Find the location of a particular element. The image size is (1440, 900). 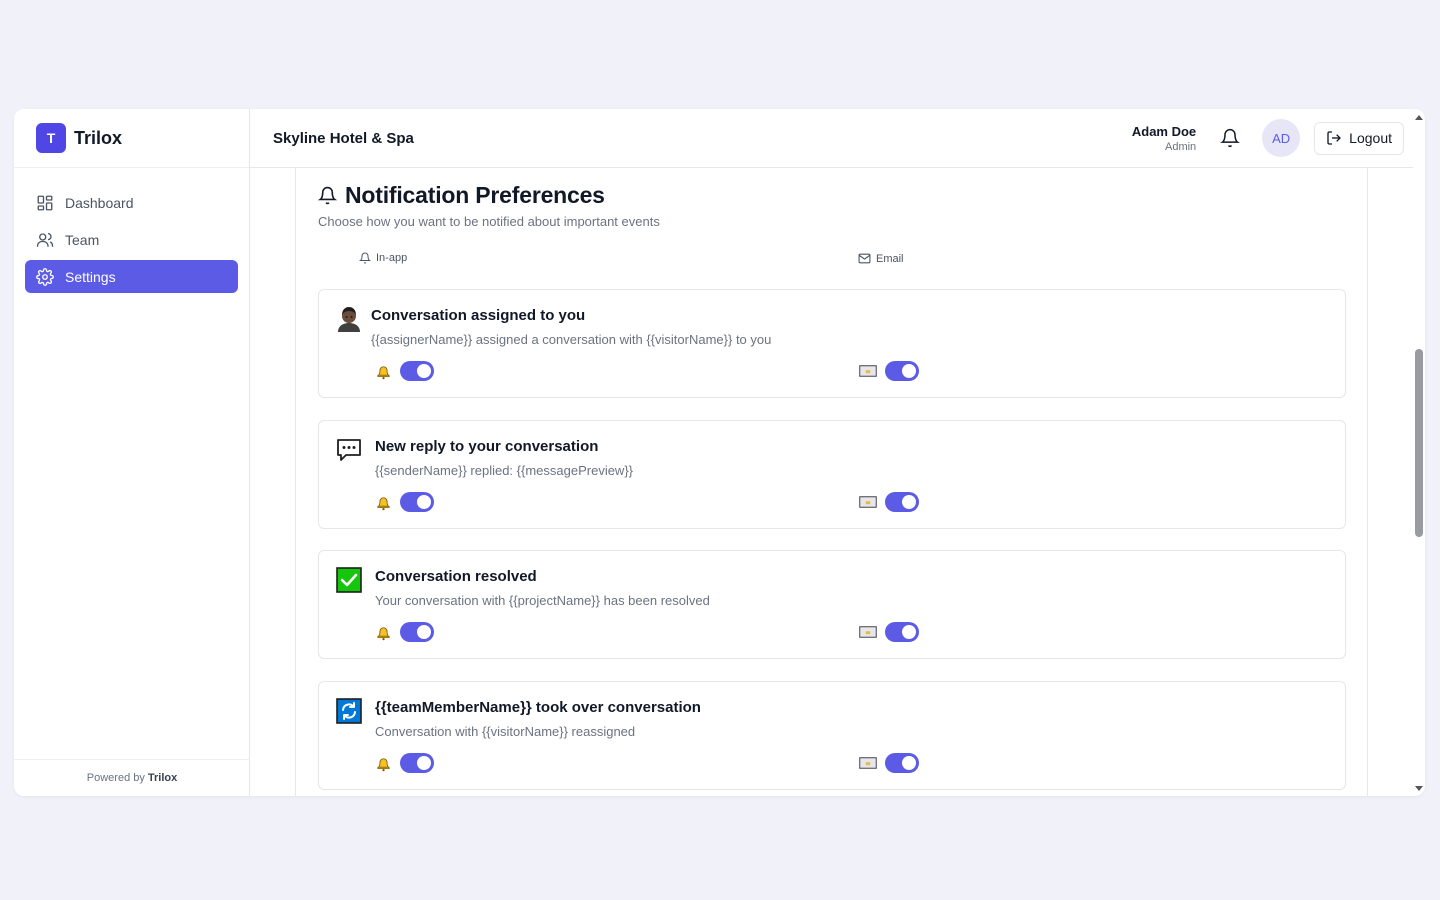

notifications-button is located at coordinates (1230, 138).